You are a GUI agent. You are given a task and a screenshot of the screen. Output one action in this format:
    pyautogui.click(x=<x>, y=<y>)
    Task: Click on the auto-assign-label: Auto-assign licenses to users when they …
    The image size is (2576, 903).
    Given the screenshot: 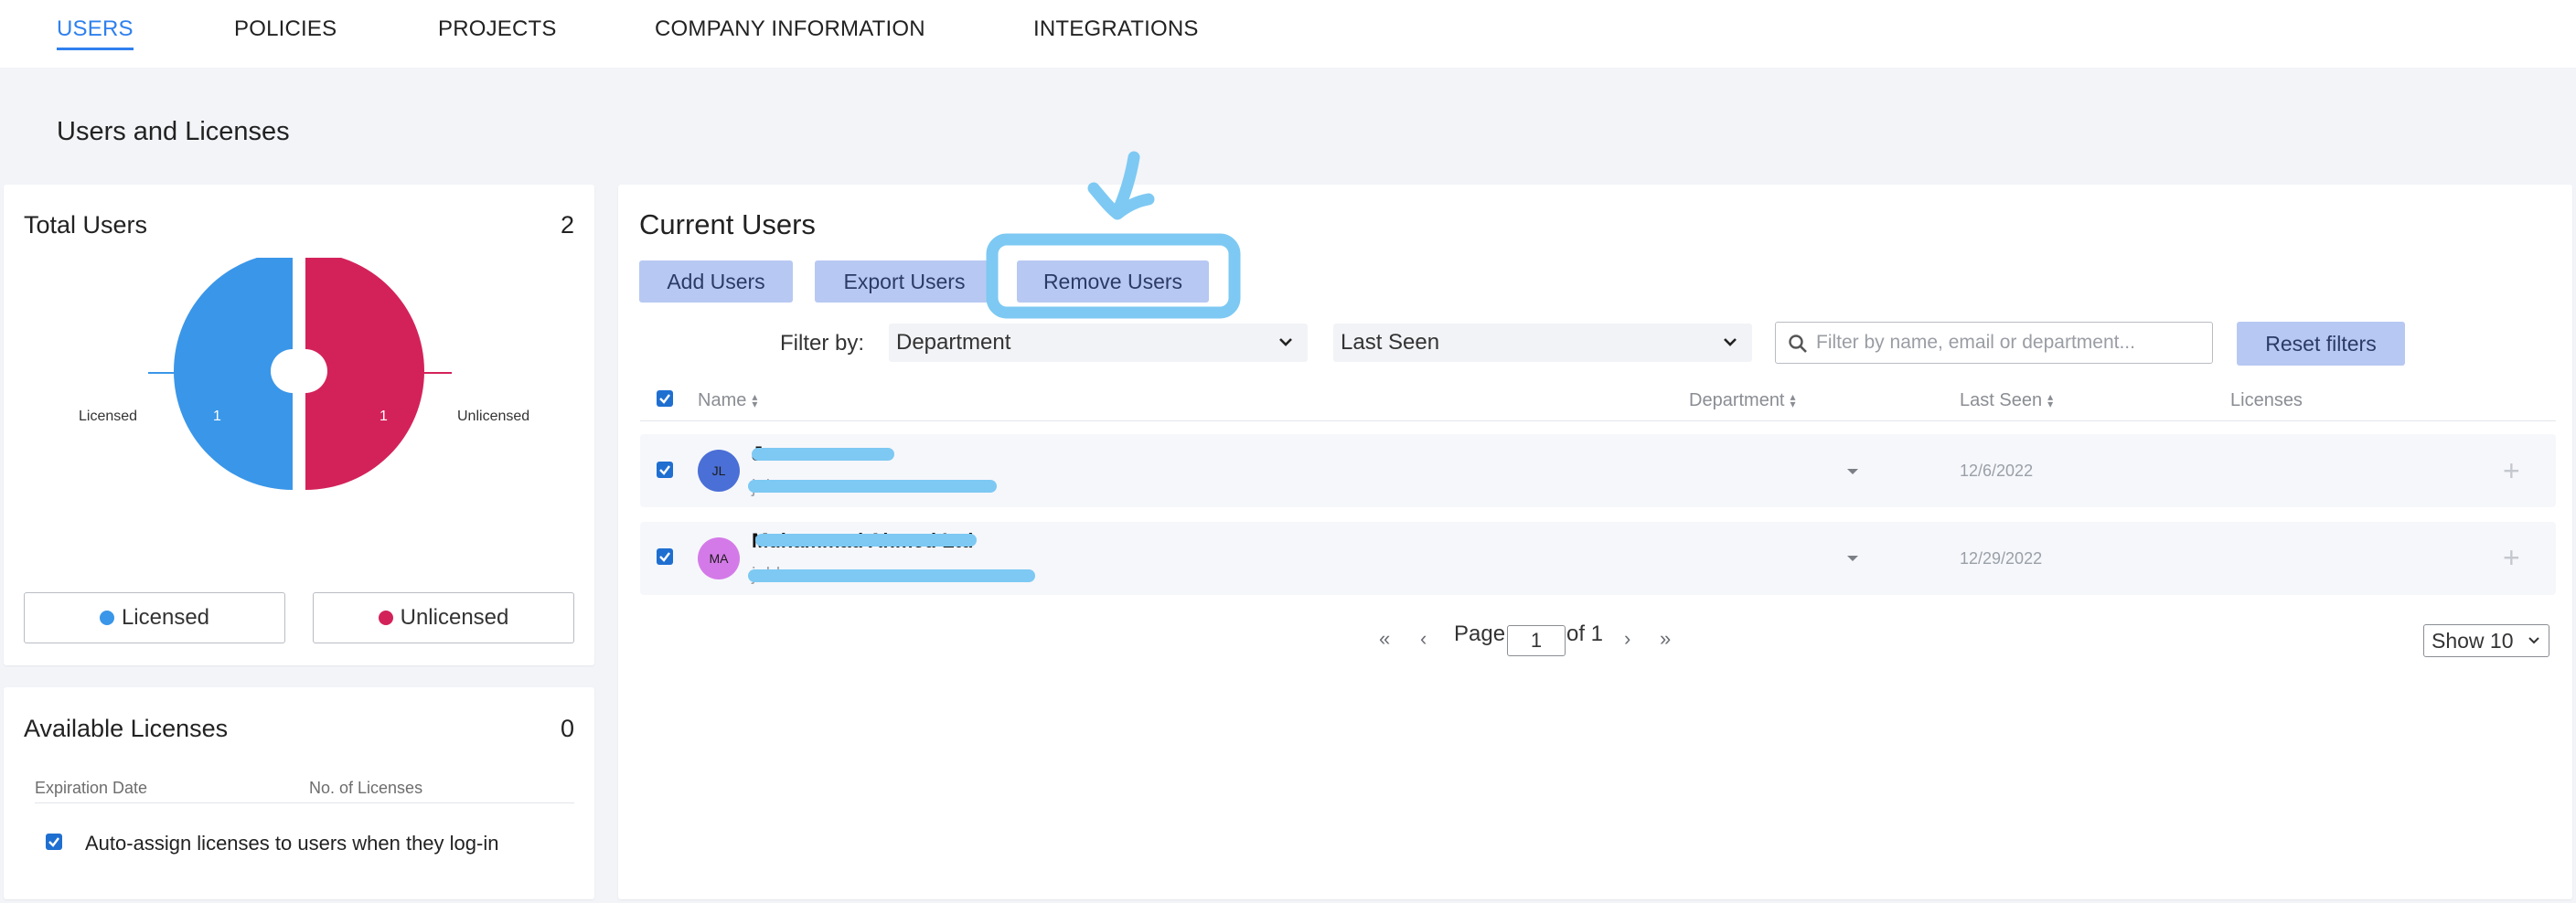 What is the action you would take?
    pyautogui.click(x=292, y=843)
    